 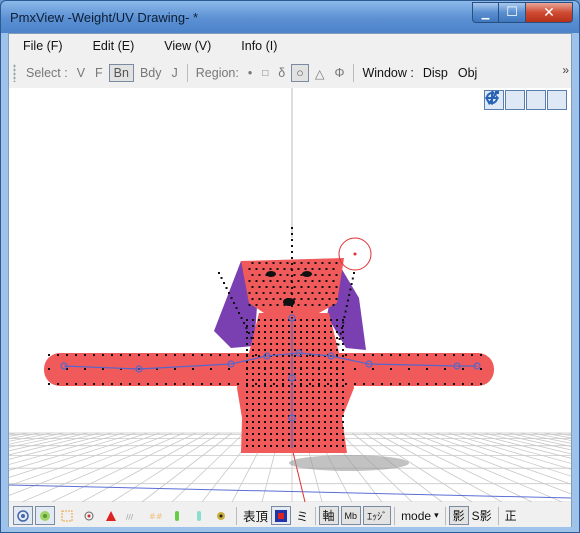 I want to click on menu-info: Info (I), so click(x=259, y=46).